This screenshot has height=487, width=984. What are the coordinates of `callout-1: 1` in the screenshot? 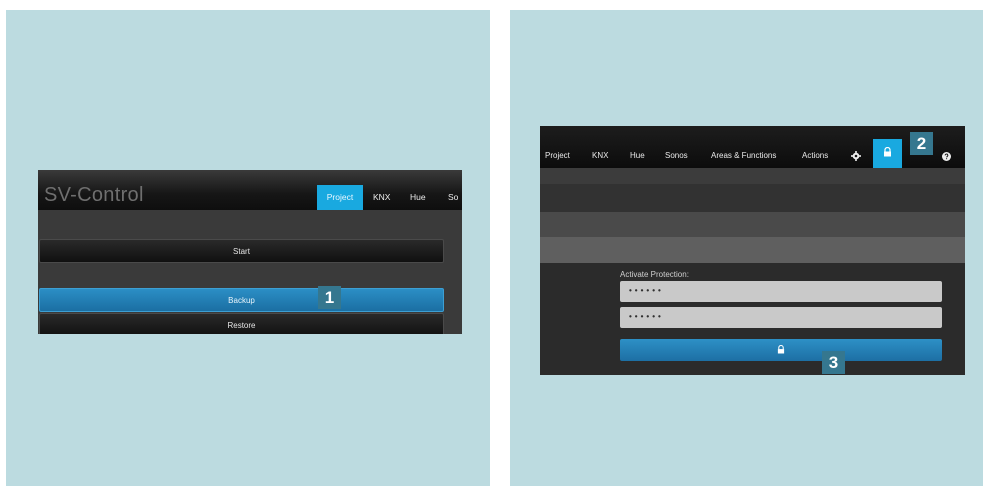 It's located at (329, 297).